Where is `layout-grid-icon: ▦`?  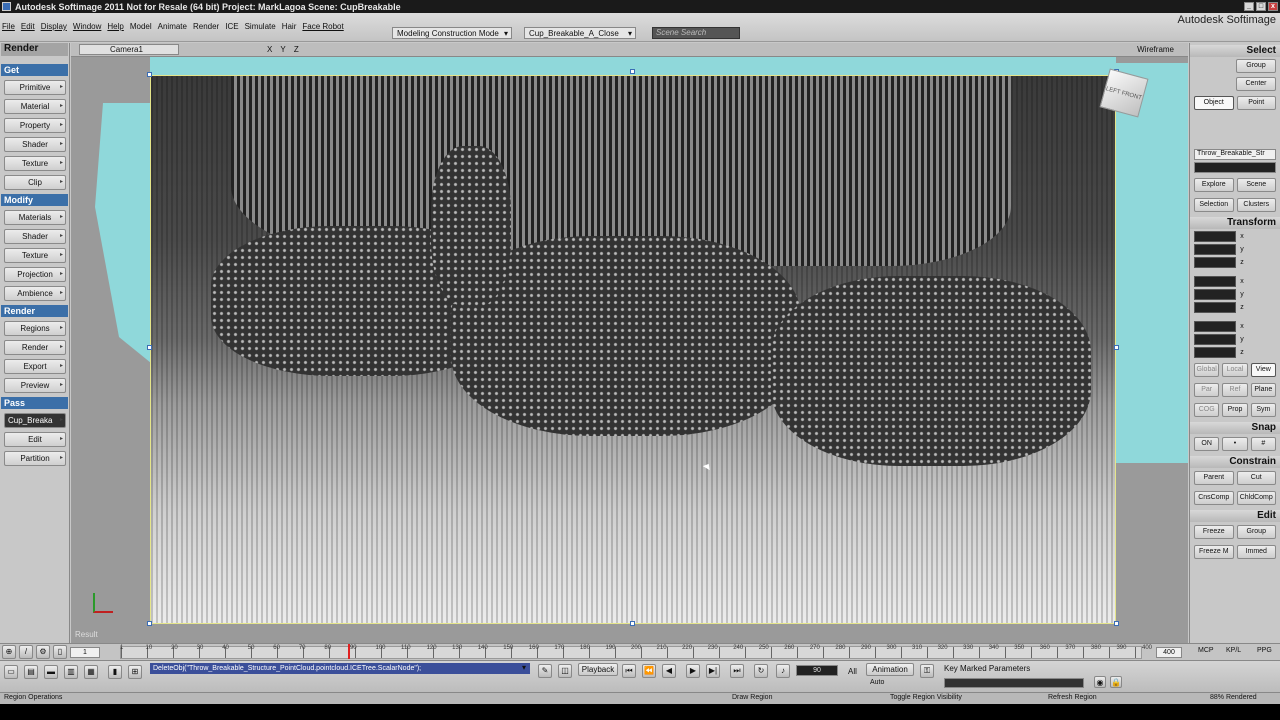
layout-grid-icon: ▦ is located at coordinates (91, 672).